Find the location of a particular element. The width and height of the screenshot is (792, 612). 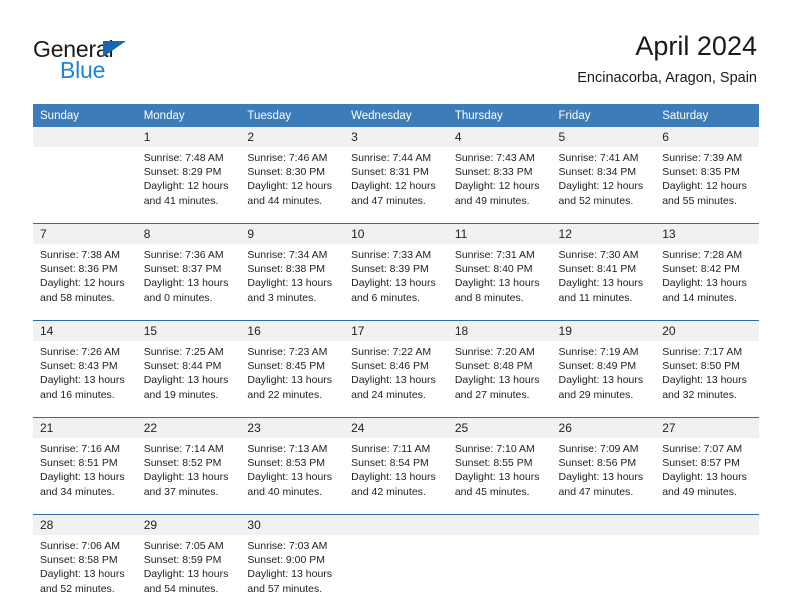

day-number: 17 is located at coordinates (396, 331).